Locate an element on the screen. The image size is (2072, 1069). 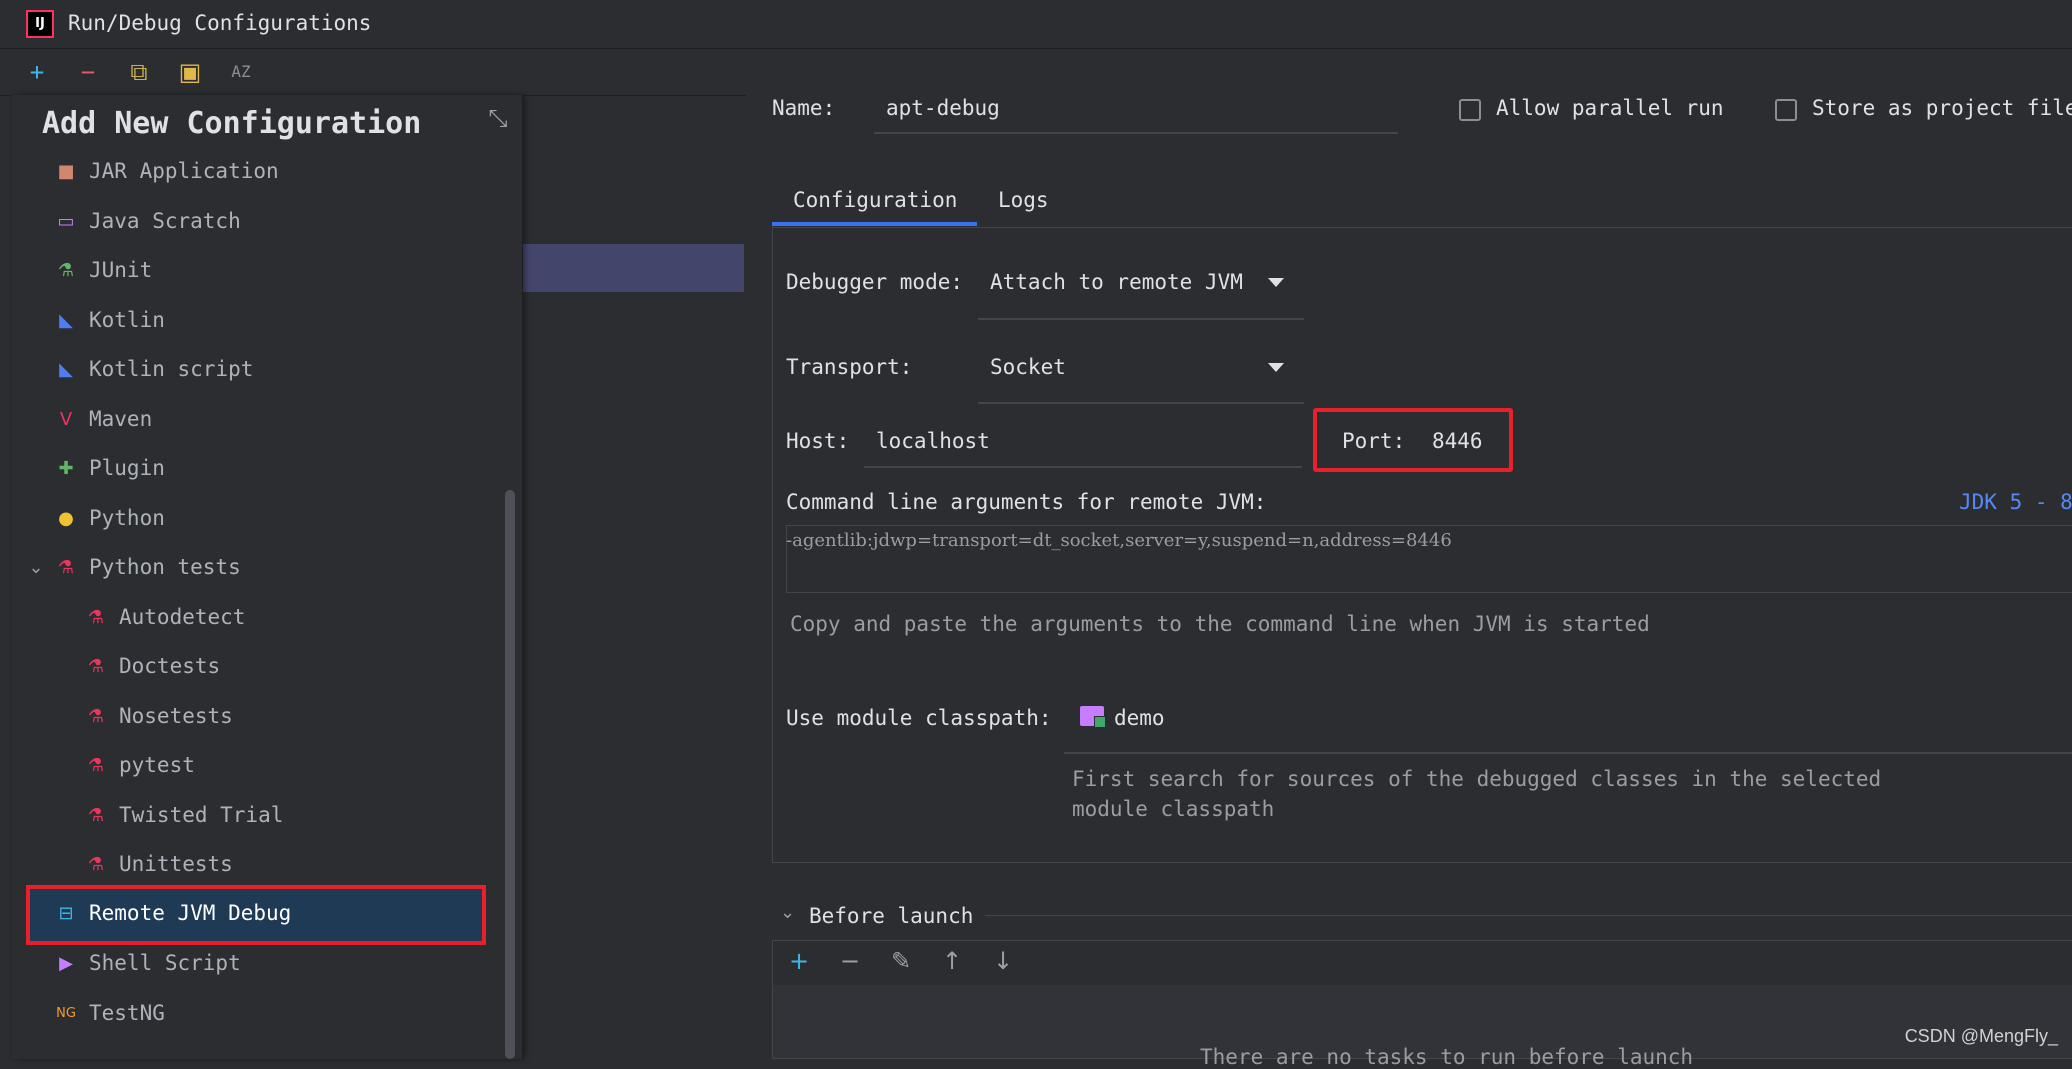
config-type-item: ⌄ ⚗ Python tests is located at coordinates (254, 568).